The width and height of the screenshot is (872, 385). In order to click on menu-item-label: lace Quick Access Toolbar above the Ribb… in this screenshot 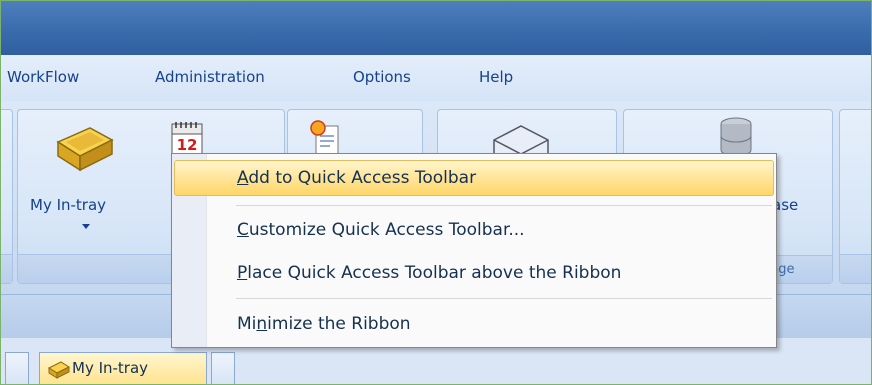, I will do `click(434, 273)`.